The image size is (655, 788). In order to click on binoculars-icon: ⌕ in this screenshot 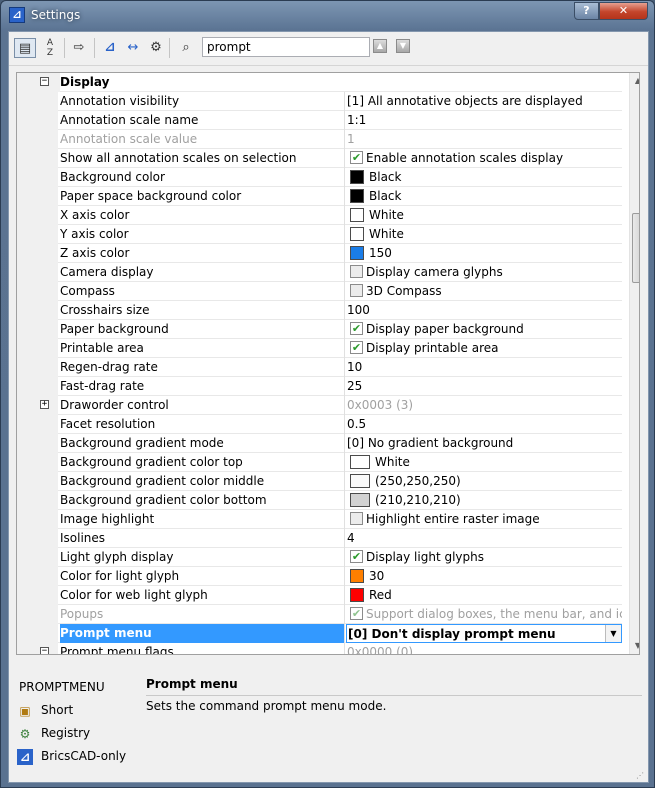, I will do `click(186, 48)`.